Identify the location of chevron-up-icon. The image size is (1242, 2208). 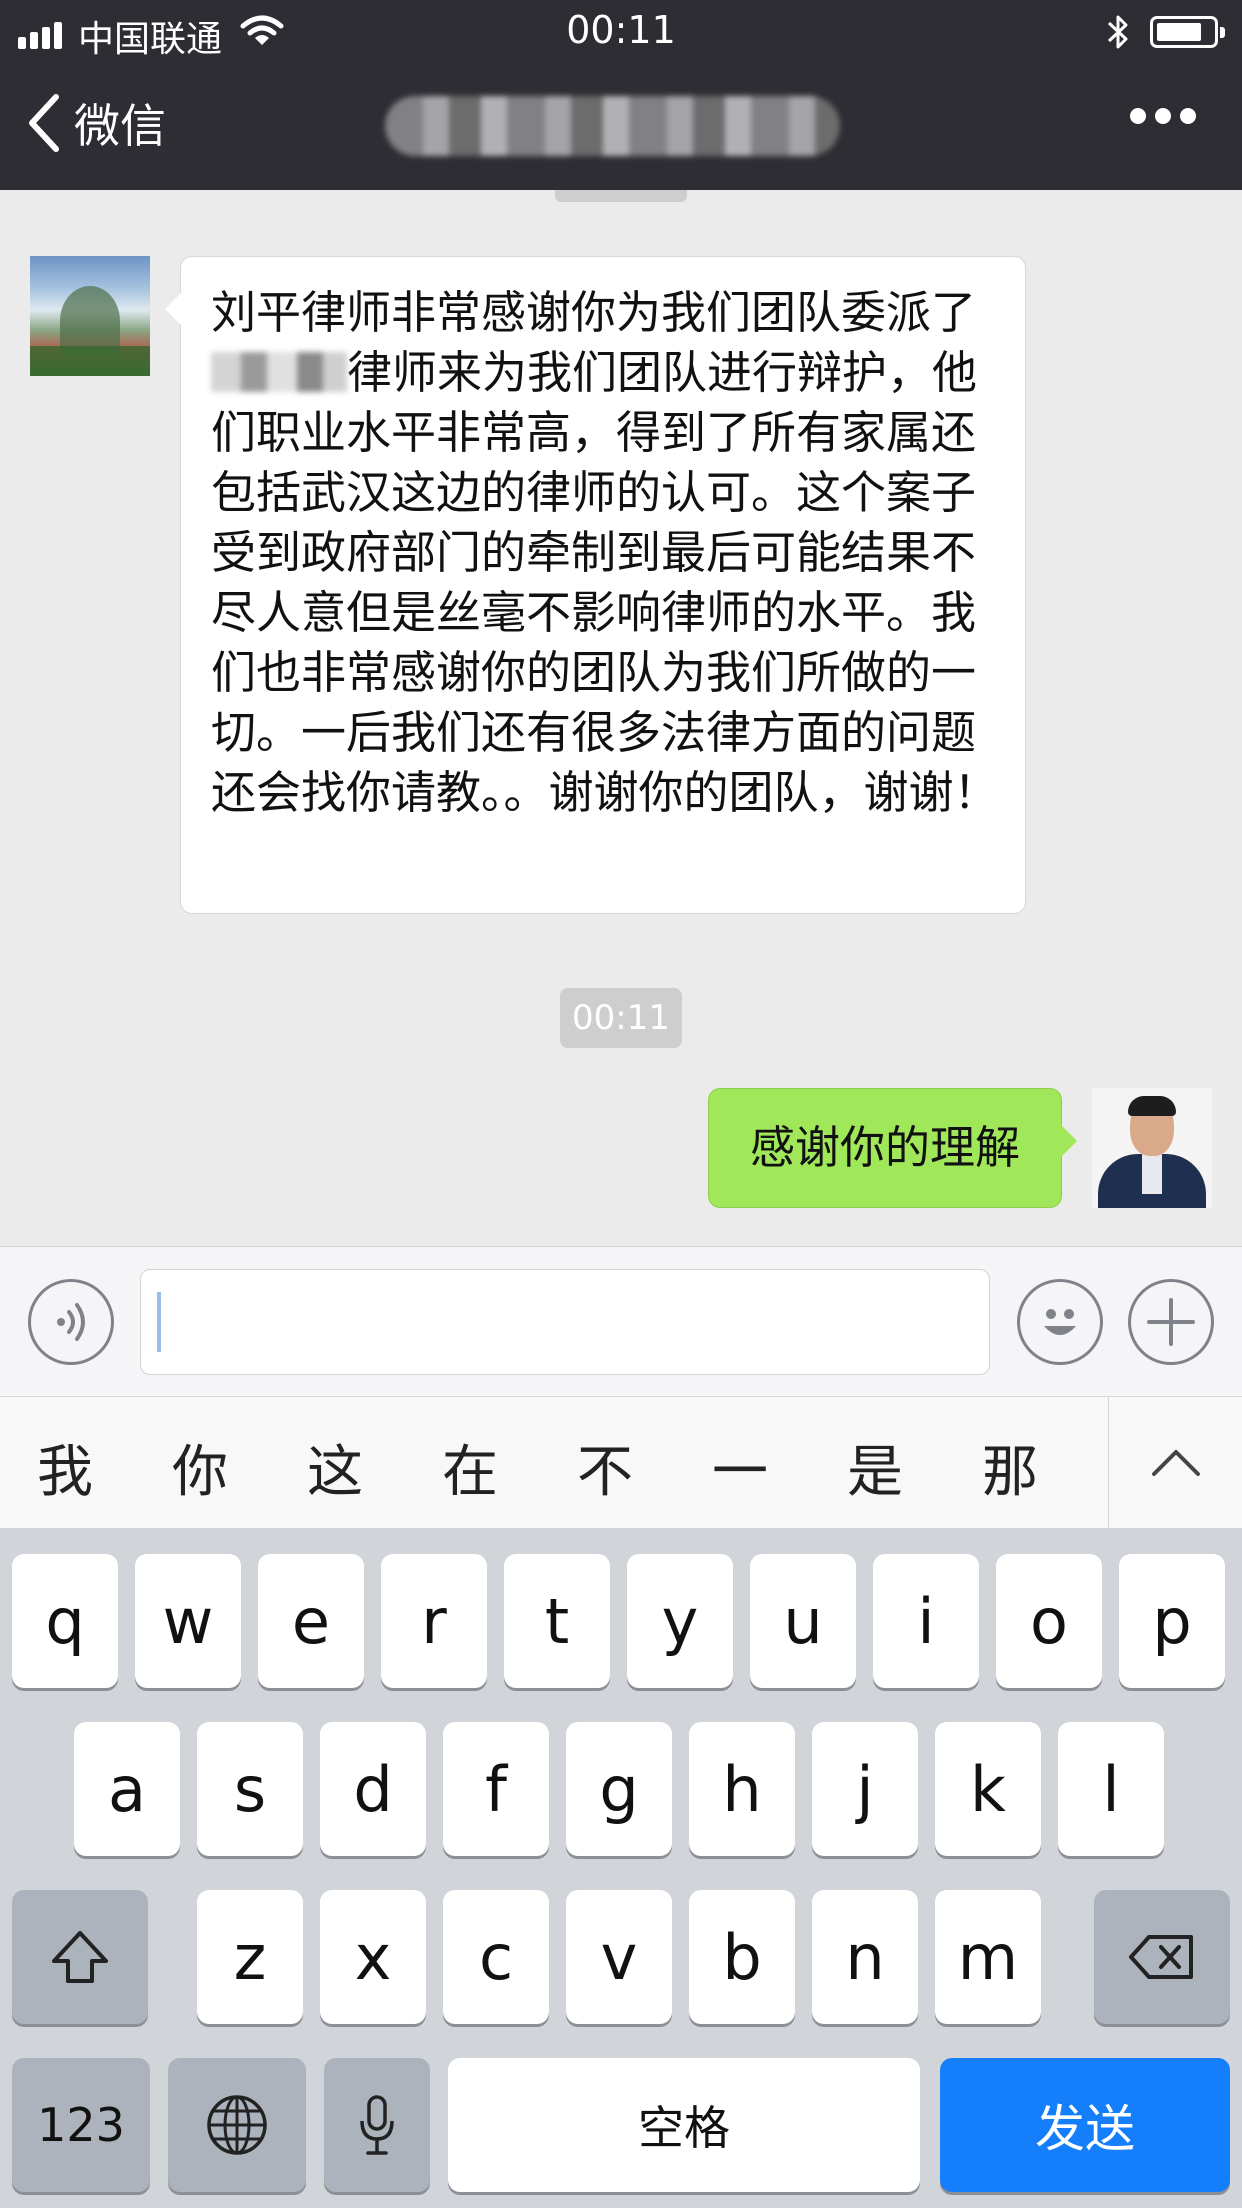
(1175, 1463).